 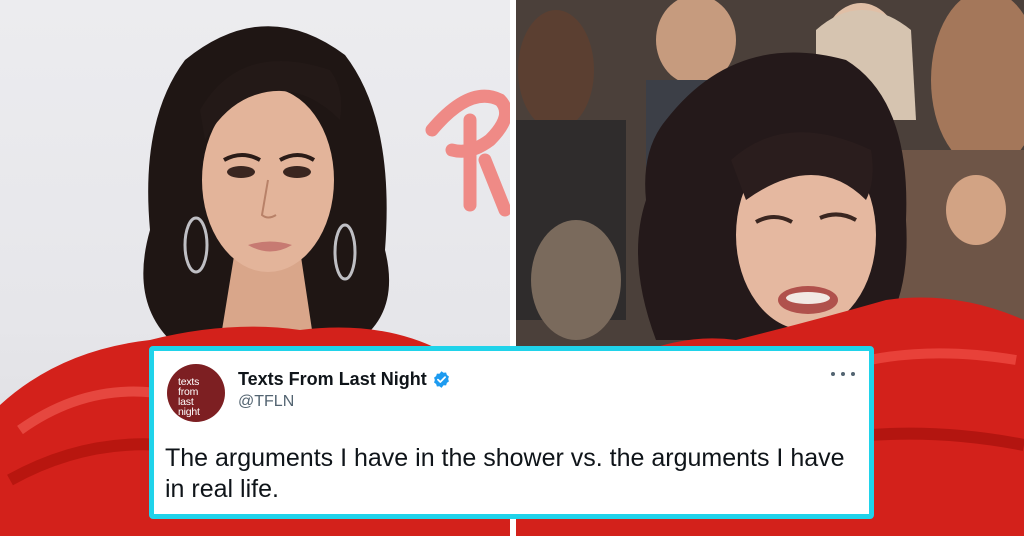 I want to click on avatar: texts from last night, so click(x=196, y=393).